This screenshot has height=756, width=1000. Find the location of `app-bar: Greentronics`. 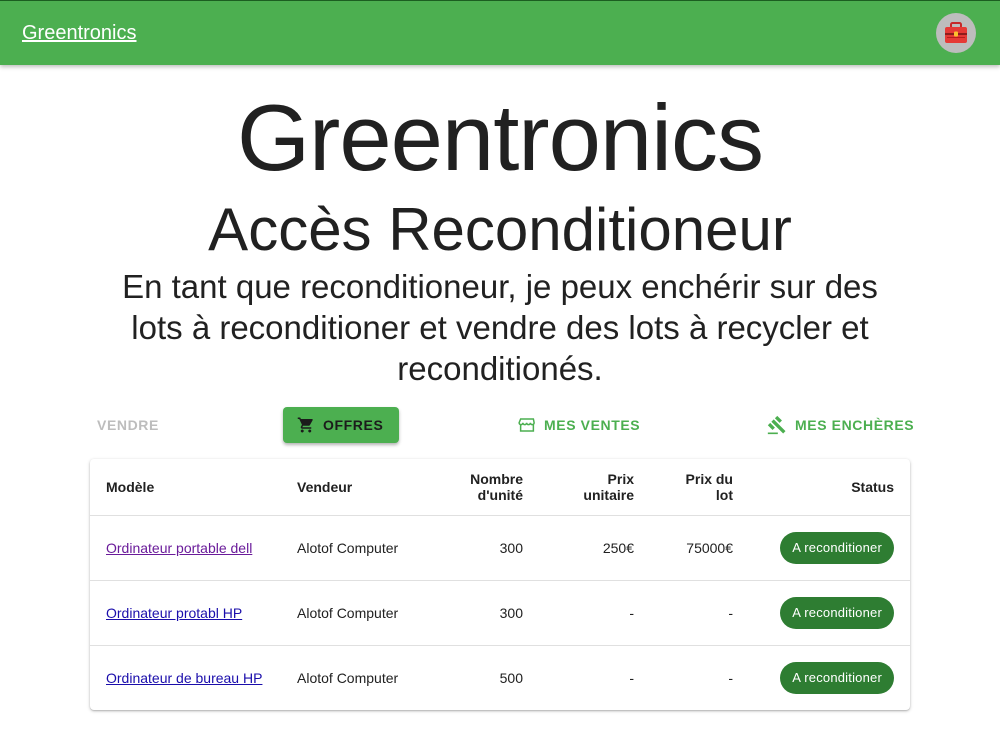

app-bar: Greentronics is located at coordinates (500, 32).